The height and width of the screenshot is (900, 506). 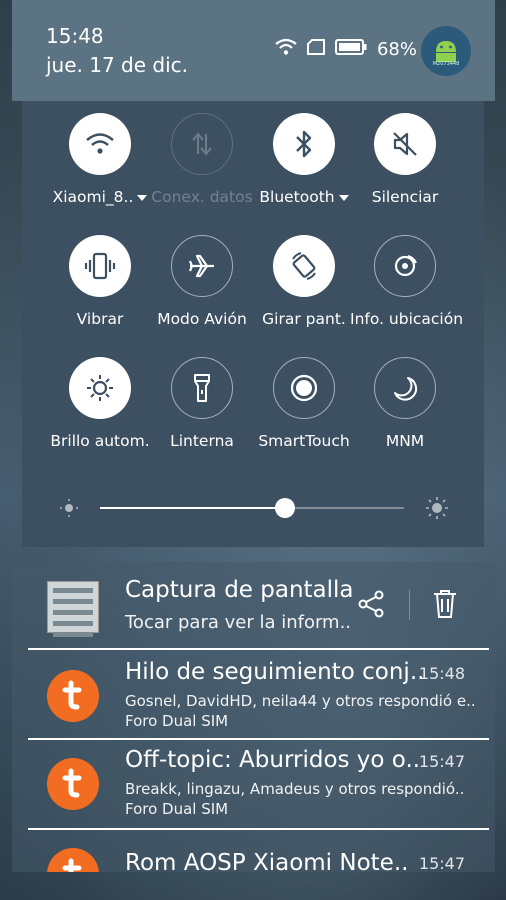 I want to click on tile-location: Info. ubicación, so click(x=407, y=281).